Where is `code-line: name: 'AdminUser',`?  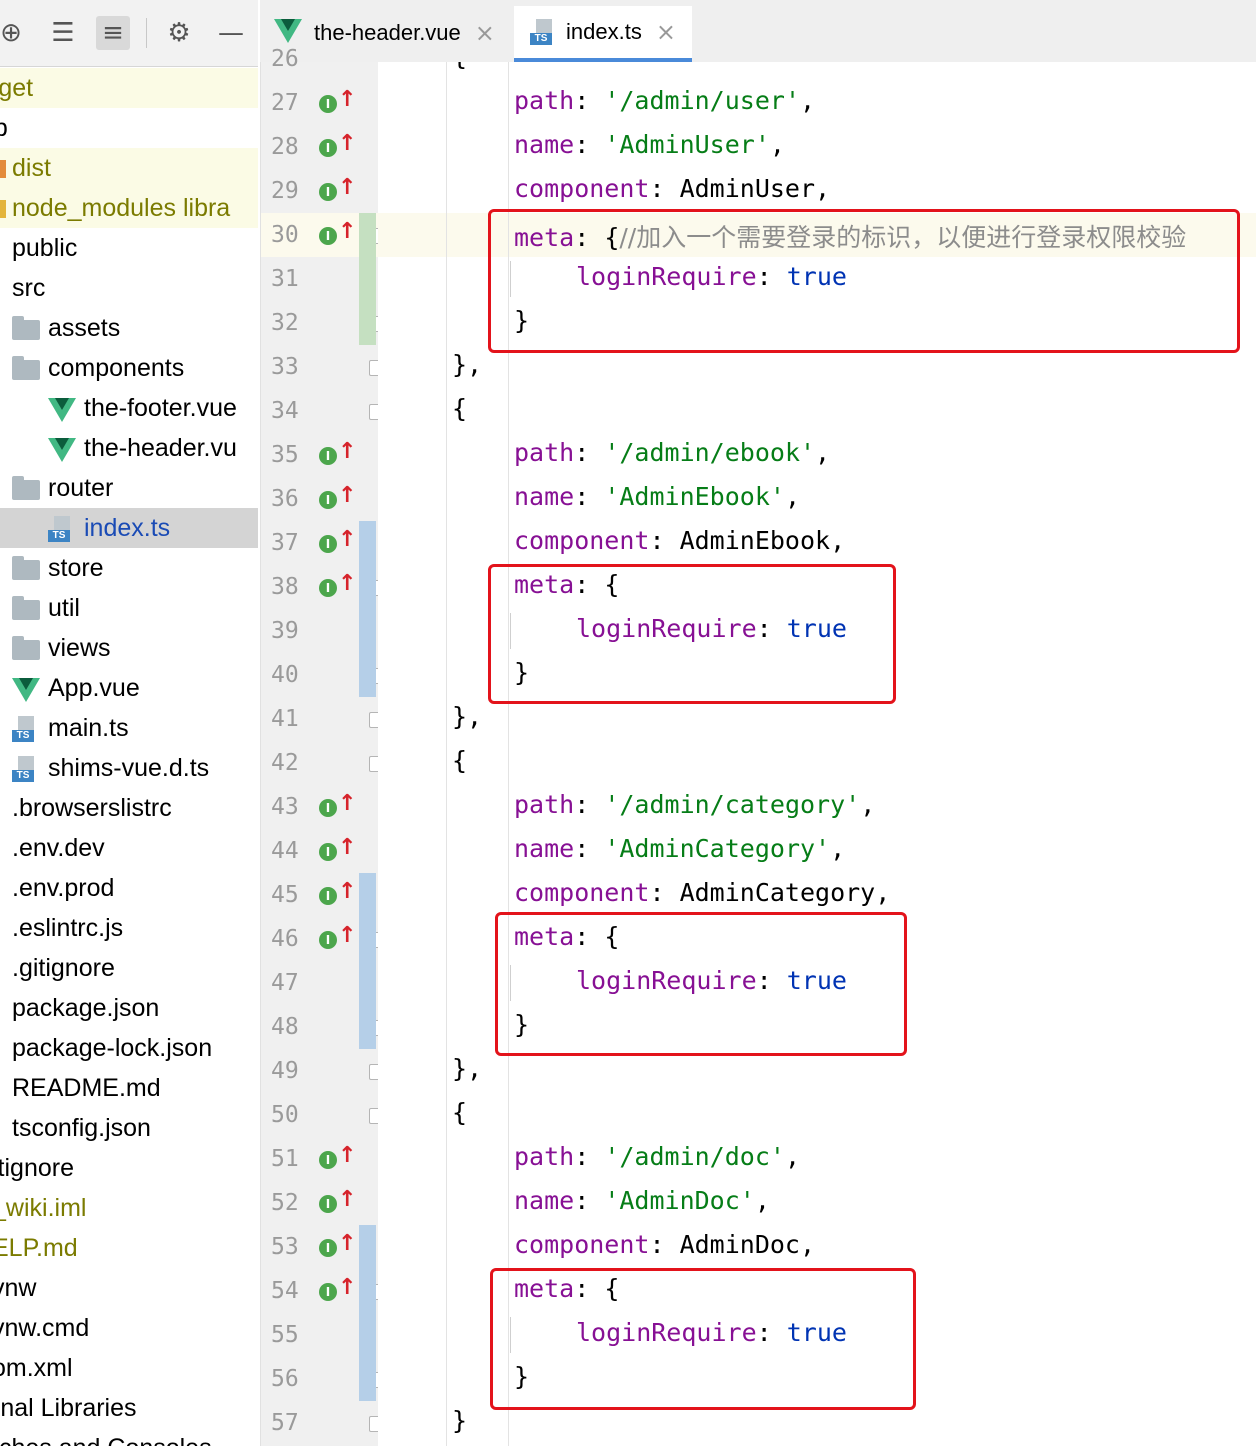 code-line: name: 'AdminUser', is located at coordinates (817, 147).